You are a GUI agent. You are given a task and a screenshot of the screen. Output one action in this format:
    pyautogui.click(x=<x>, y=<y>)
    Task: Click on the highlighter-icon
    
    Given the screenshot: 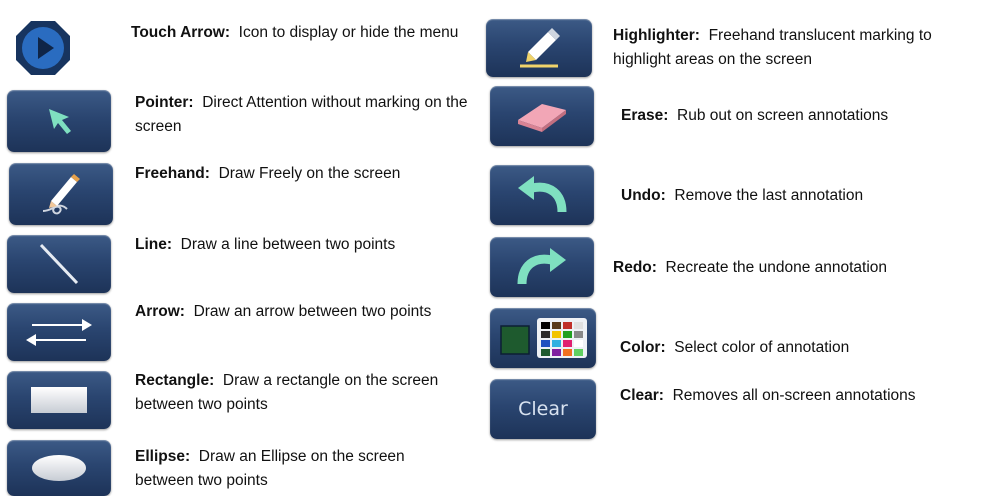 What is the action you would take?
    pyautogui.click(x=540, y=48)
    